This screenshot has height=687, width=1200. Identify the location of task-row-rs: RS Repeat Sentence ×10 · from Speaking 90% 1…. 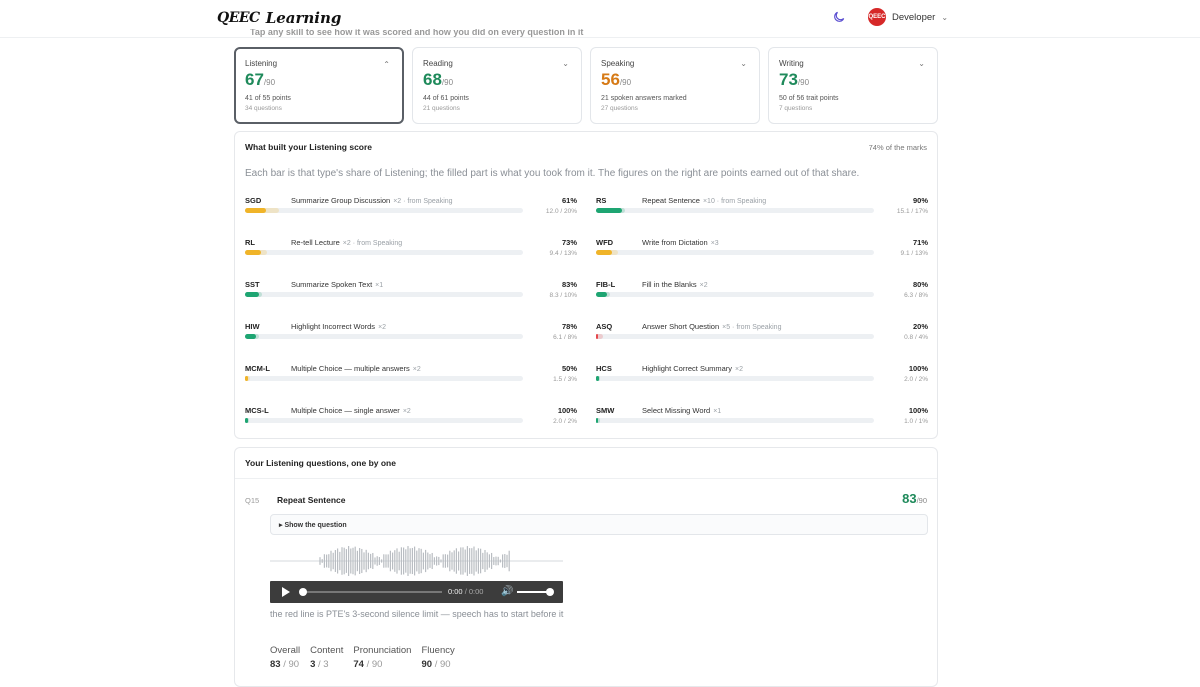
(762, 214).